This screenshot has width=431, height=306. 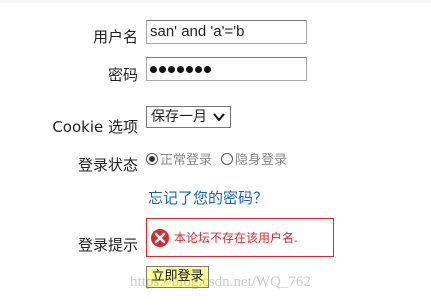 I want to click on username-label: 用户名, so click(x=115, y=37).